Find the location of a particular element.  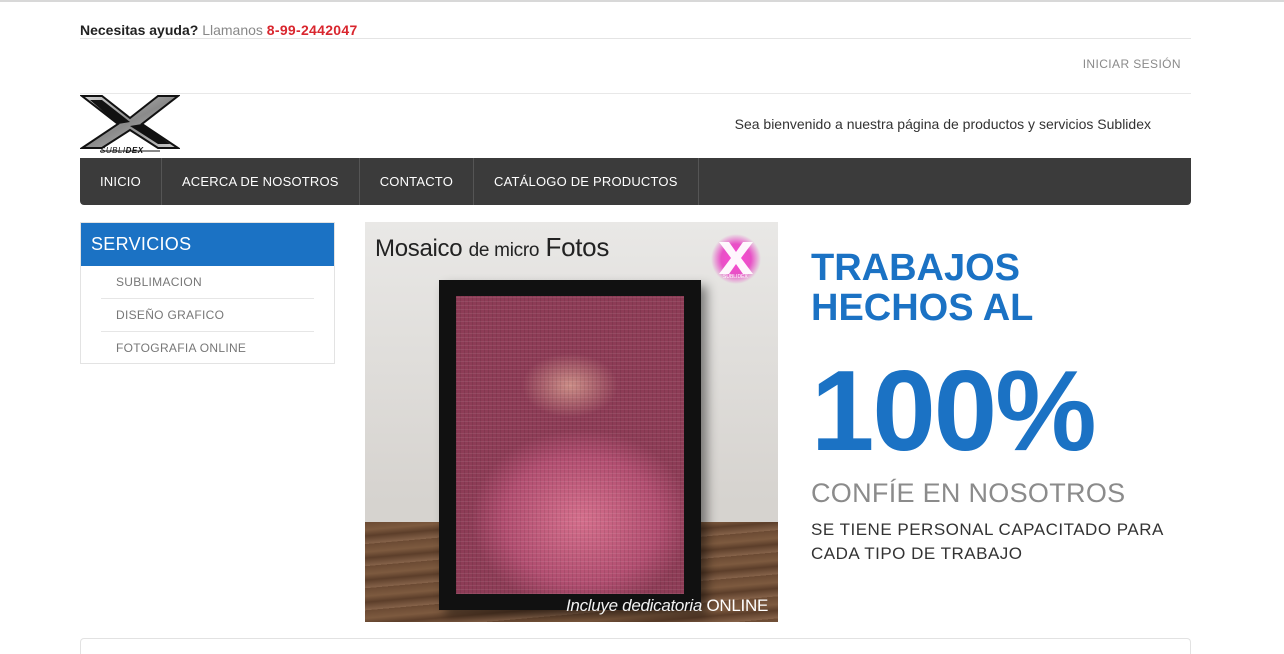

nav-item-contacto: CONTACTO is located at coordinates (417, 181).